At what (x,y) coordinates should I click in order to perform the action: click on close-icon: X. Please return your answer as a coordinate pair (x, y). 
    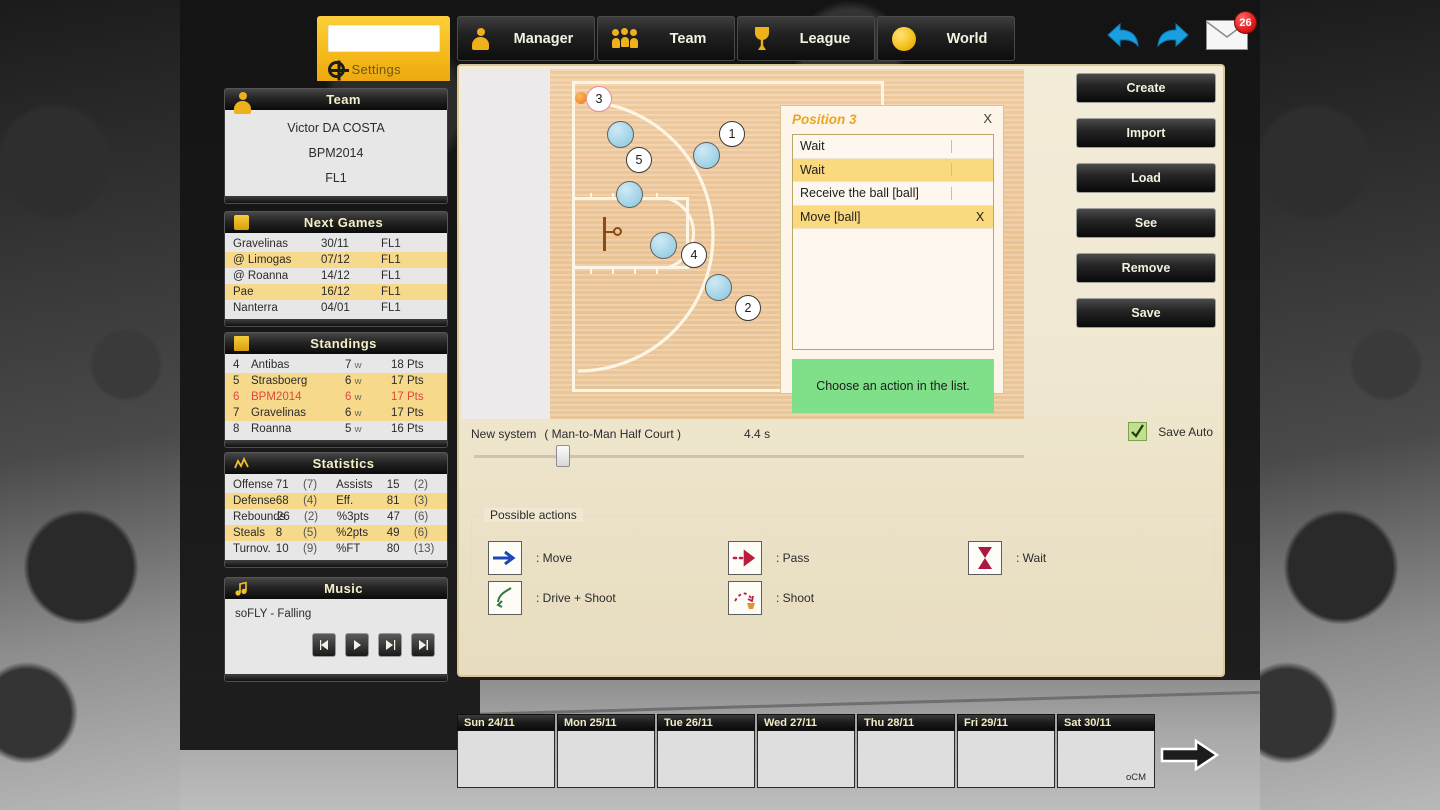
    Looking at the image, I should click on (987, 118).